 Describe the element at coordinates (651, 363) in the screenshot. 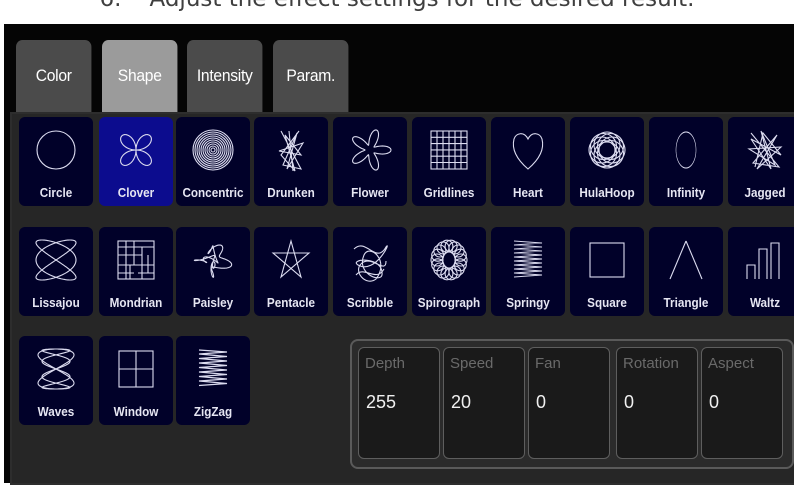

I see `rotation-label: Rotation` at that location.